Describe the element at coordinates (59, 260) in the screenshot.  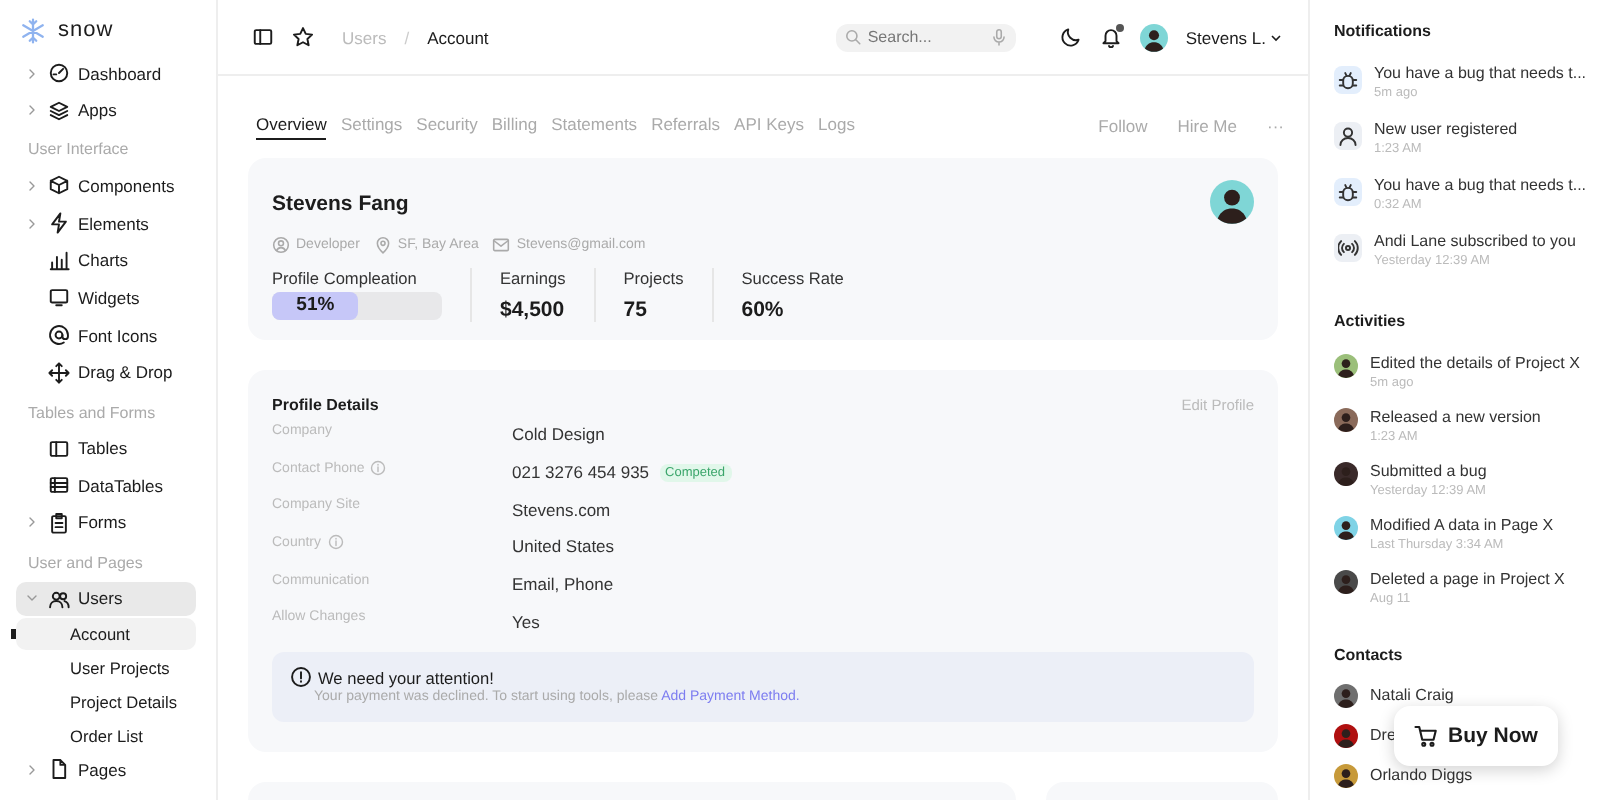
I see `bar-chart-icon` at that location.